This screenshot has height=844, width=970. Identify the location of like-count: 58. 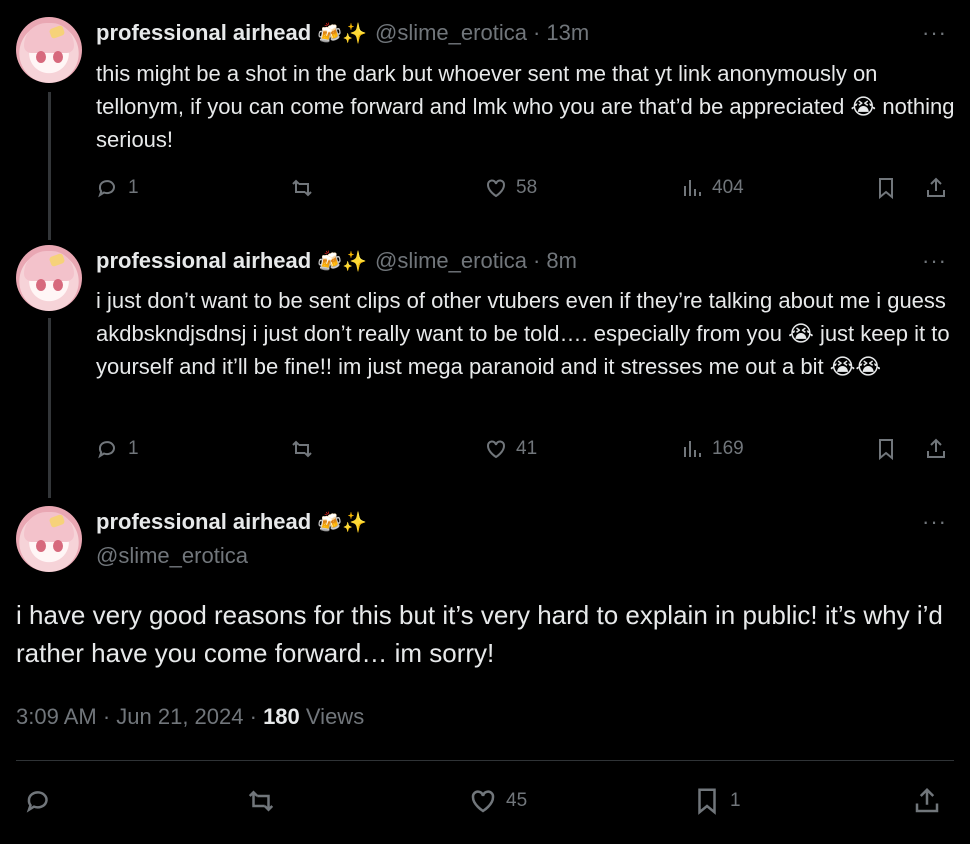
(527, 187).